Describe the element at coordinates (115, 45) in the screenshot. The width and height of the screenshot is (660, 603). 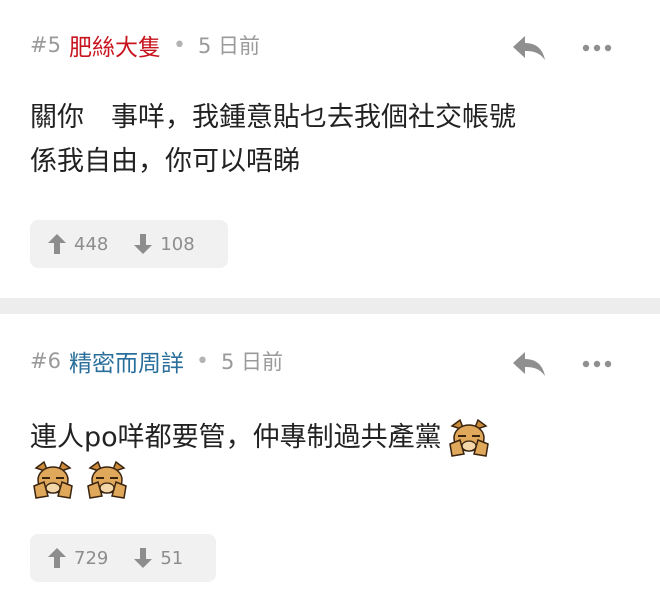
I see `username-link: 肥絲大隻` at that location.